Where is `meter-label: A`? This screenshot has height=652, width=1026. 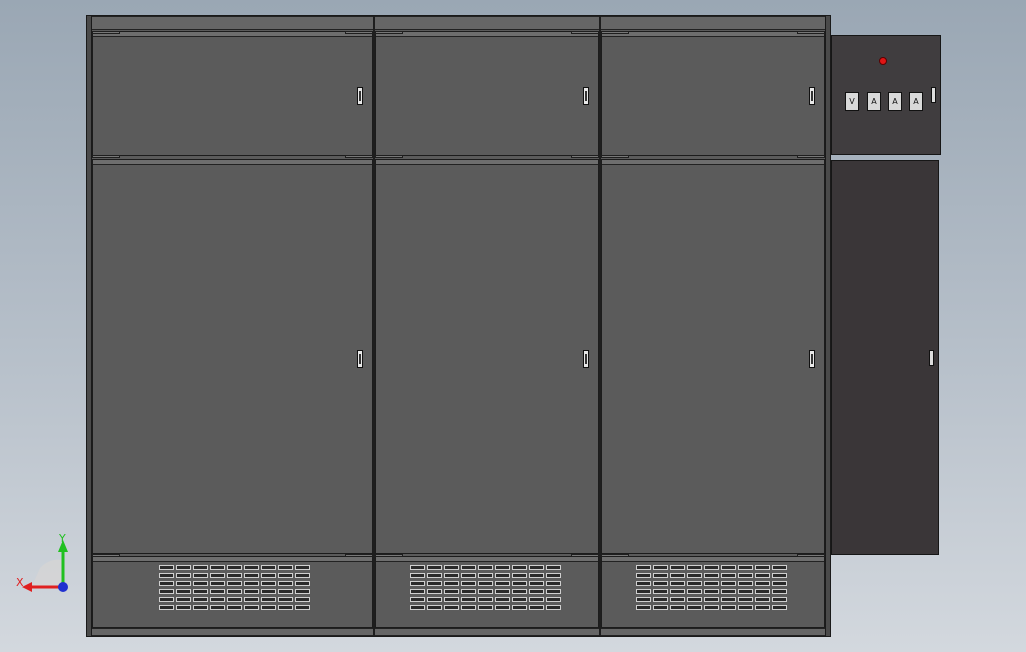 meter-label: A is located at coordinates (916, 101).